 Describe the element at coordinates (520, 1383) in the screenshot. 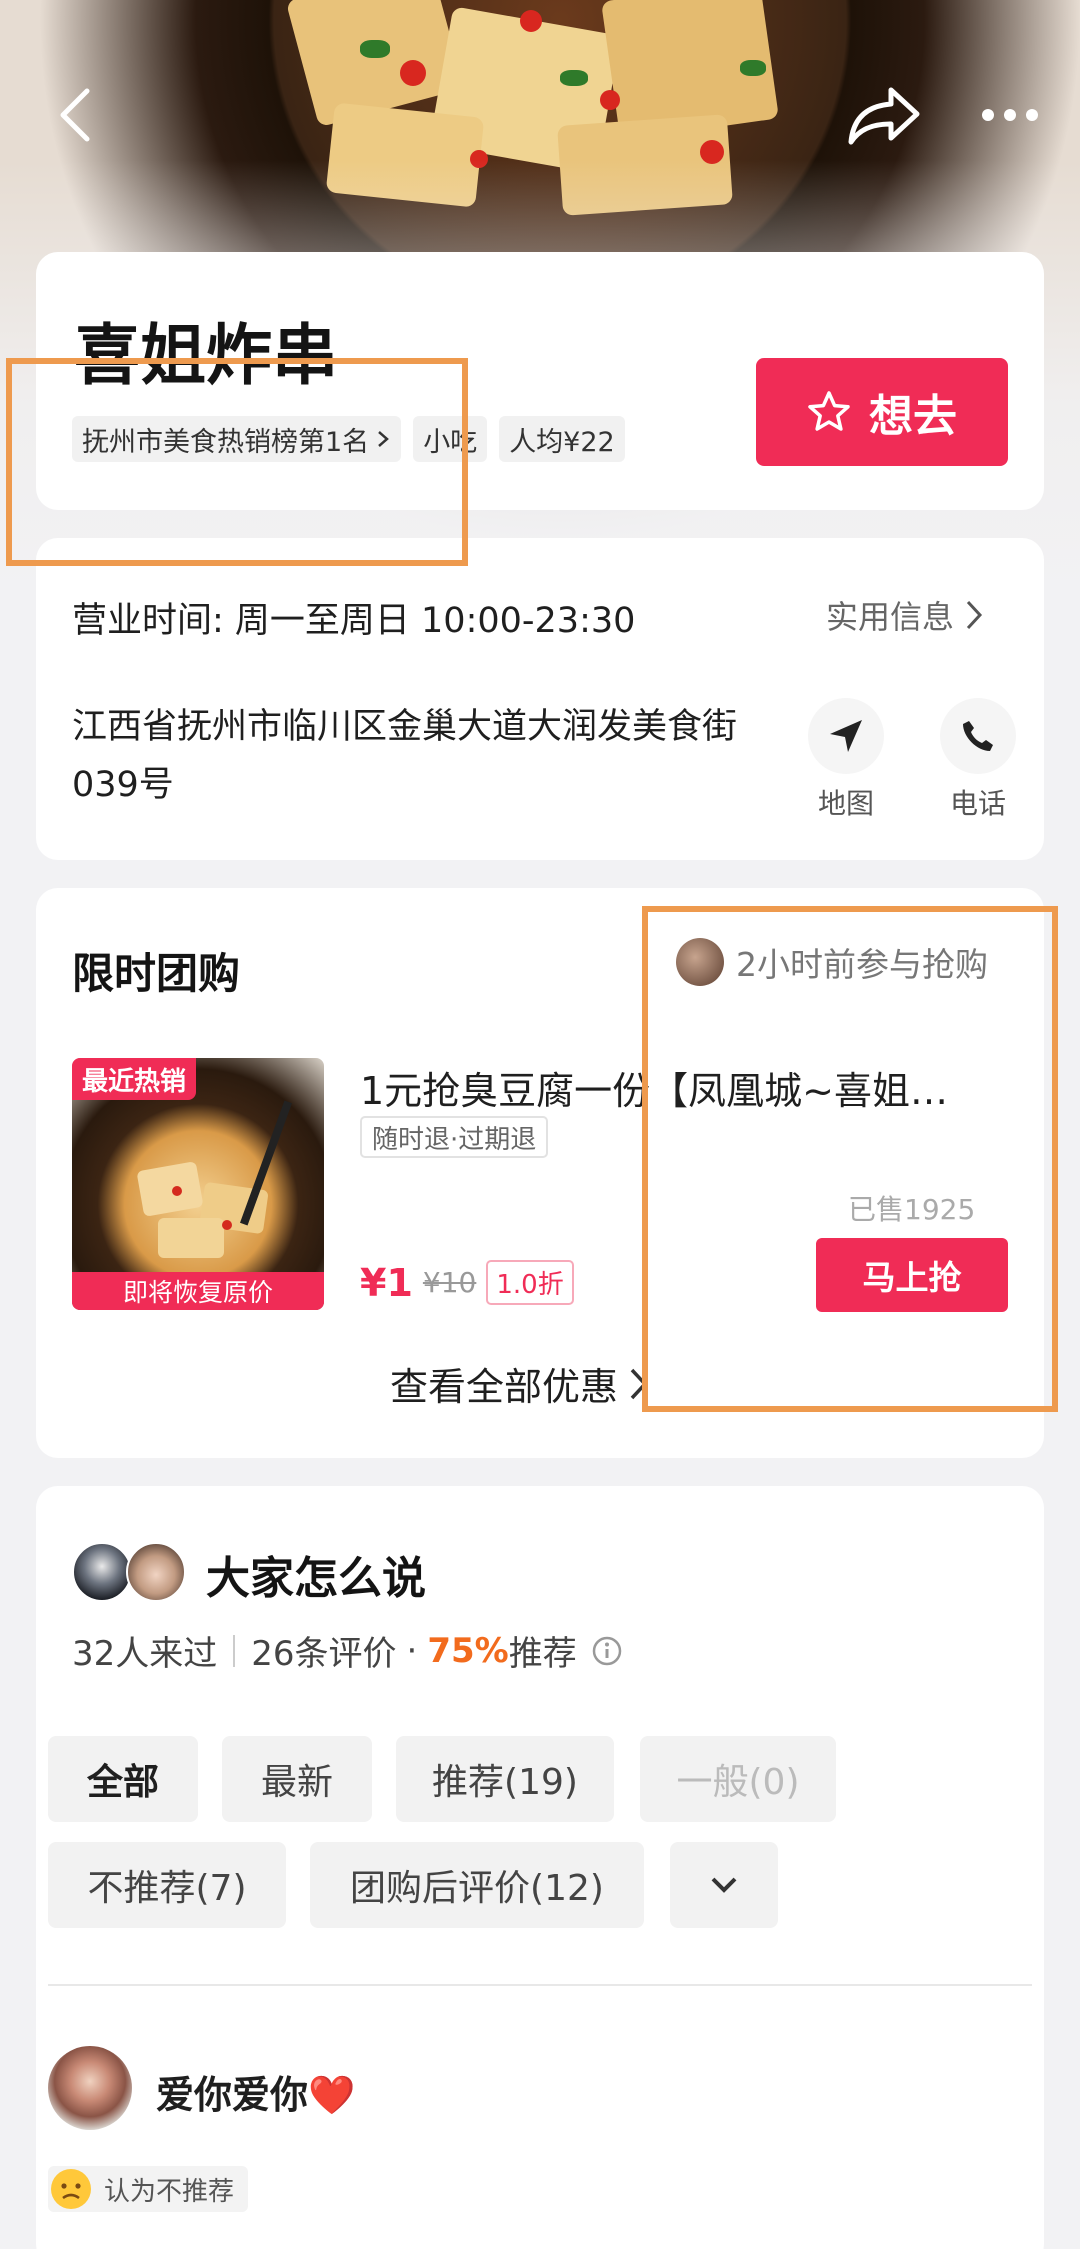

I see `view-all-deals-link: 查看全部优惠` at that location.